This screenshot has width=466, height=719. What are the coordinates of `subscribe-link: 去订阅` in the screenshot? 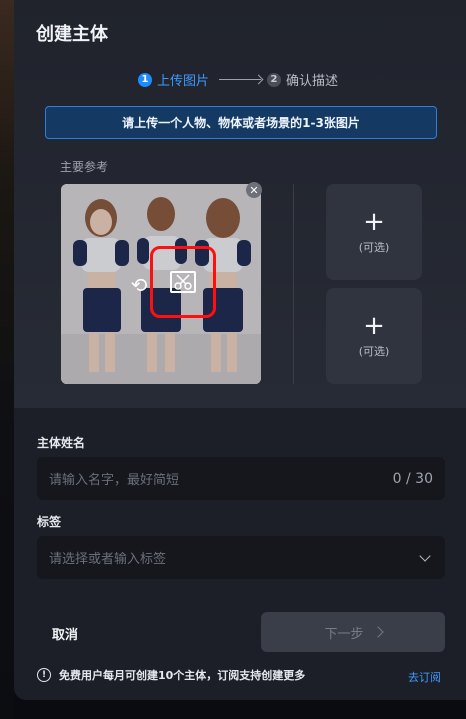 It's located at (424, 677).